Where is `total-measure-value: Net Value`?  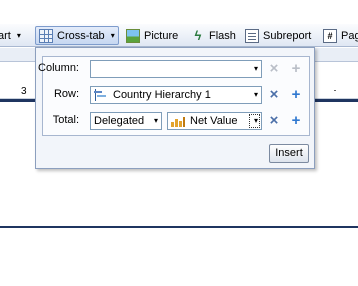 total-measure-value: Net Value is located at coordinates (214, 121).